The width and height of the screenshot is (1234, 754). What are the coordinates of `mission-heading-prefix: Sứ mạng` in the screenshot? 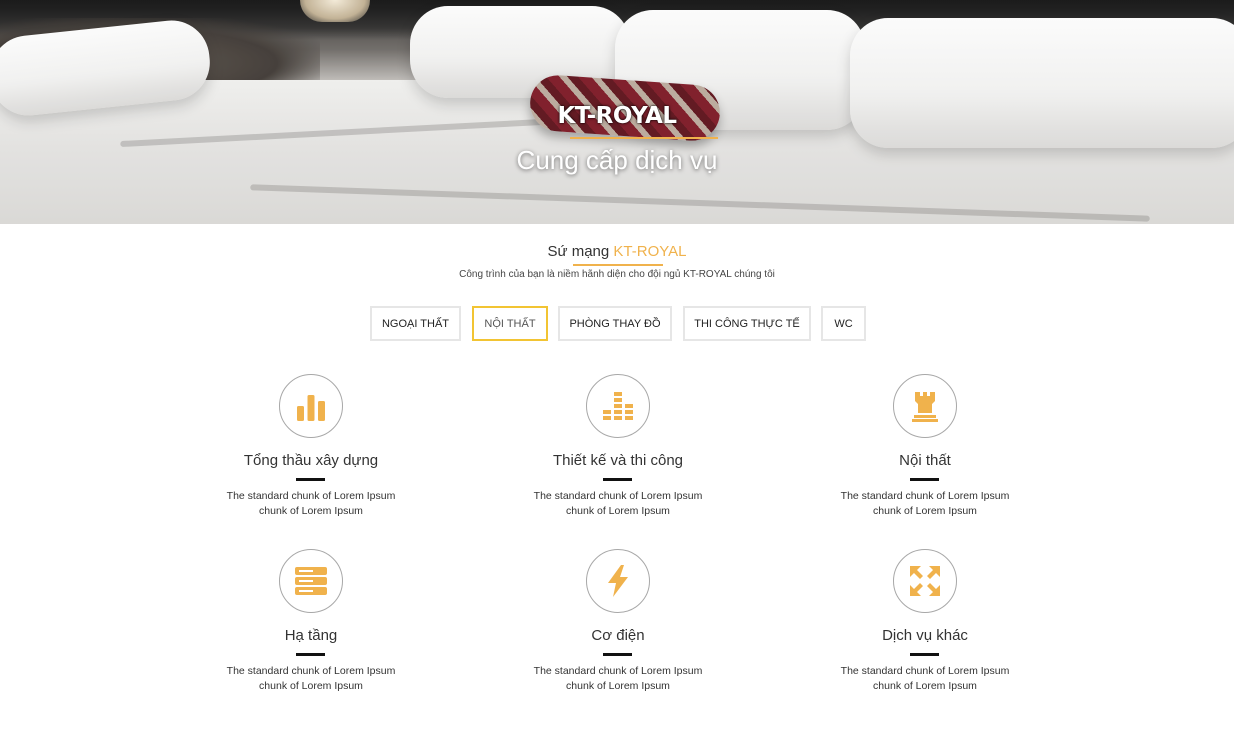 It's located at (578, 251).